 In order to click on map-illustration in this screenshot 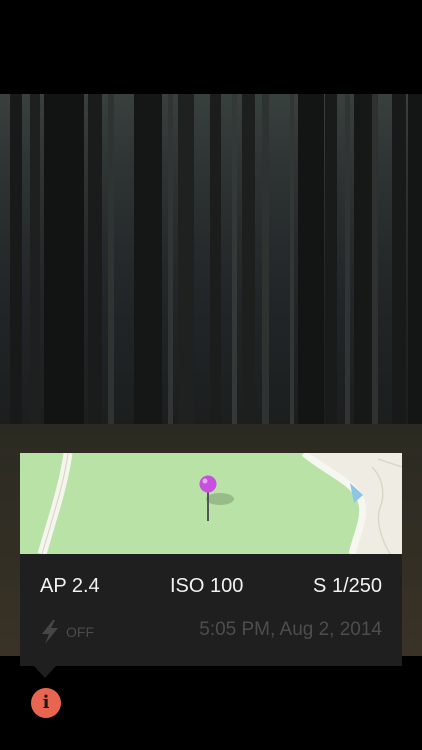, I will do `click(211, 503)`.